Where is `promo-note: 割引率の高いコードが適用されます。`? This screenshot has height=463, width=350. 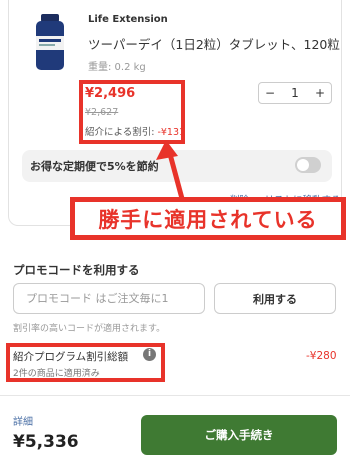 promo-note: 割引率の高いコードが適用されます。 is located at coordinates (89, 329).